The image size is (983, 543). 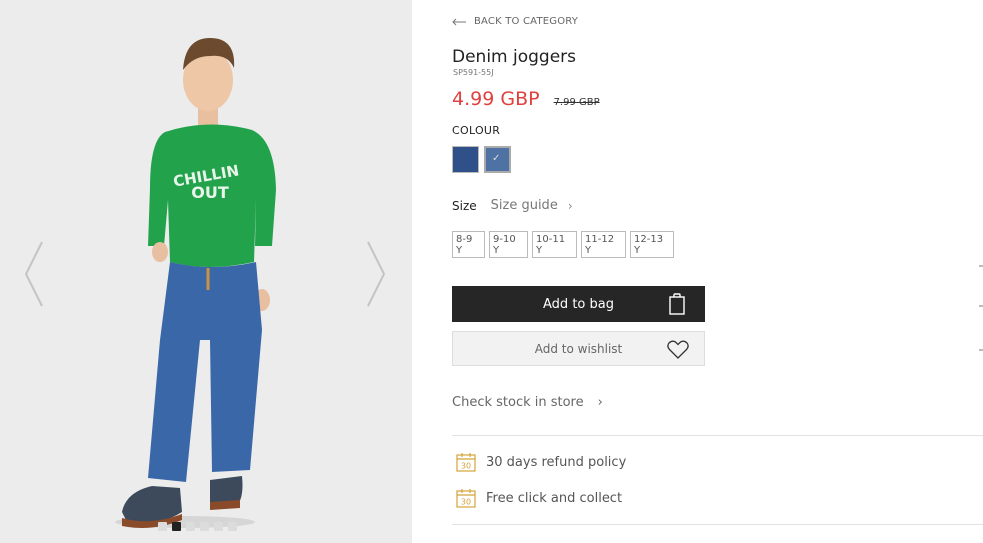 What do you see at coordinates (514, 57) in the screenshot?
I see `product-title: Denim joggers` at bounding box center [514, 57].